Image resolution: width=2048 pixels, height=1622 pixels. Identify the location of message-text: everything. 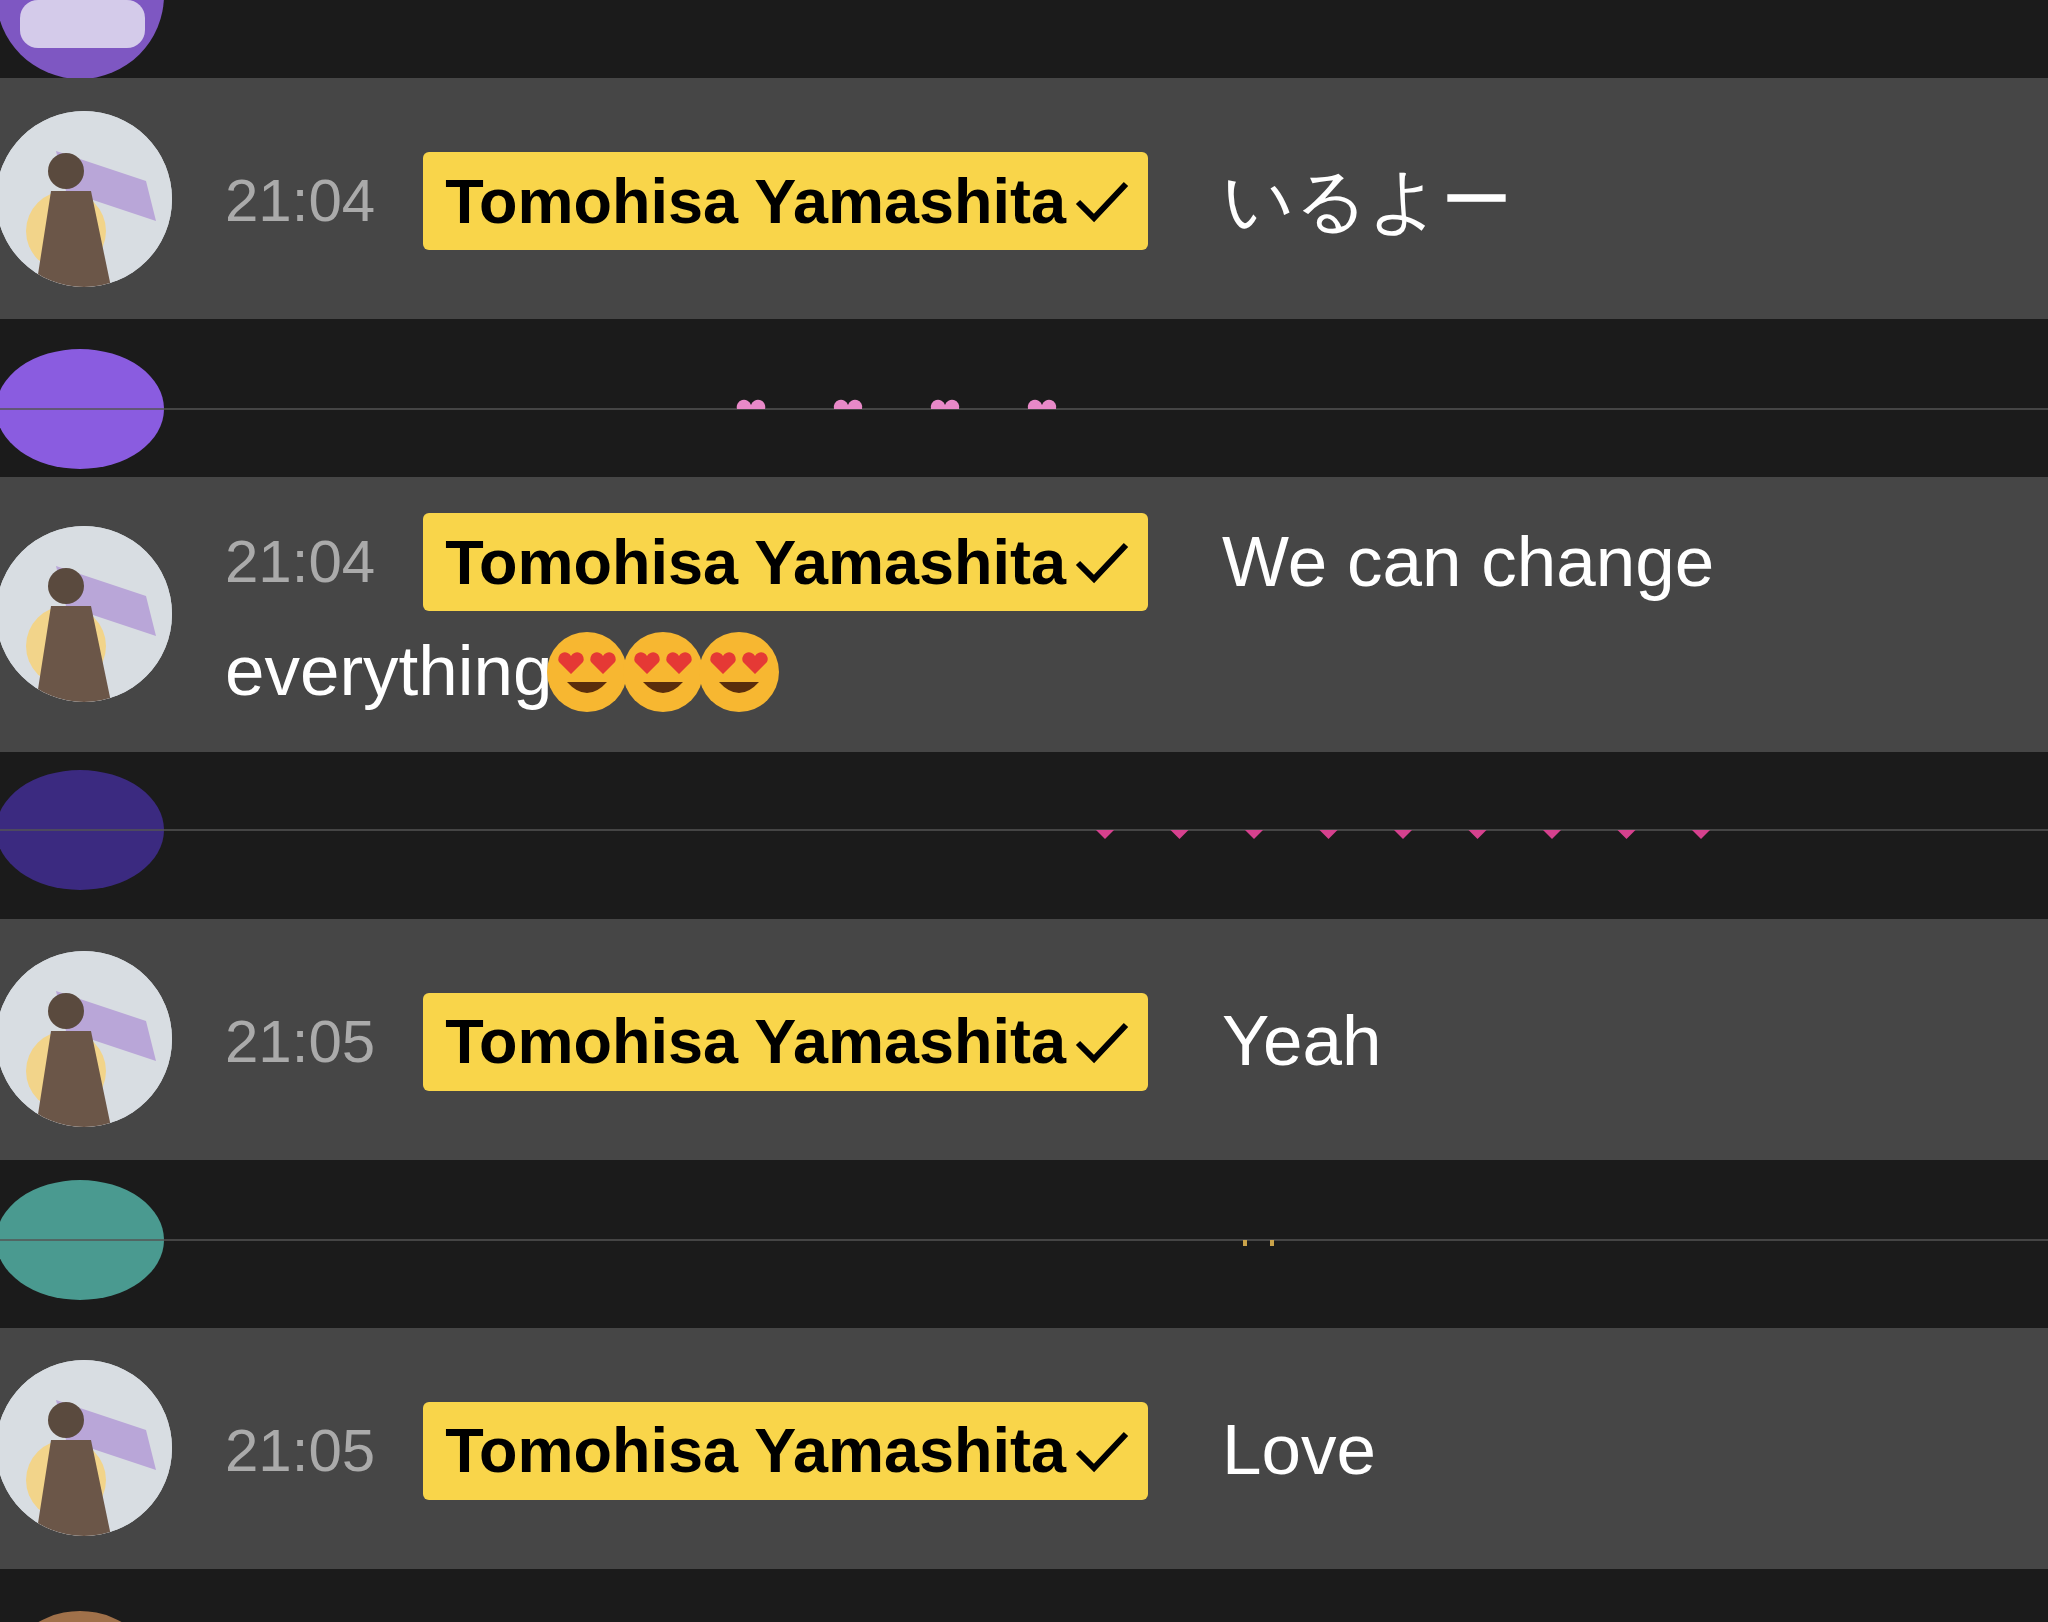
(389, 671).